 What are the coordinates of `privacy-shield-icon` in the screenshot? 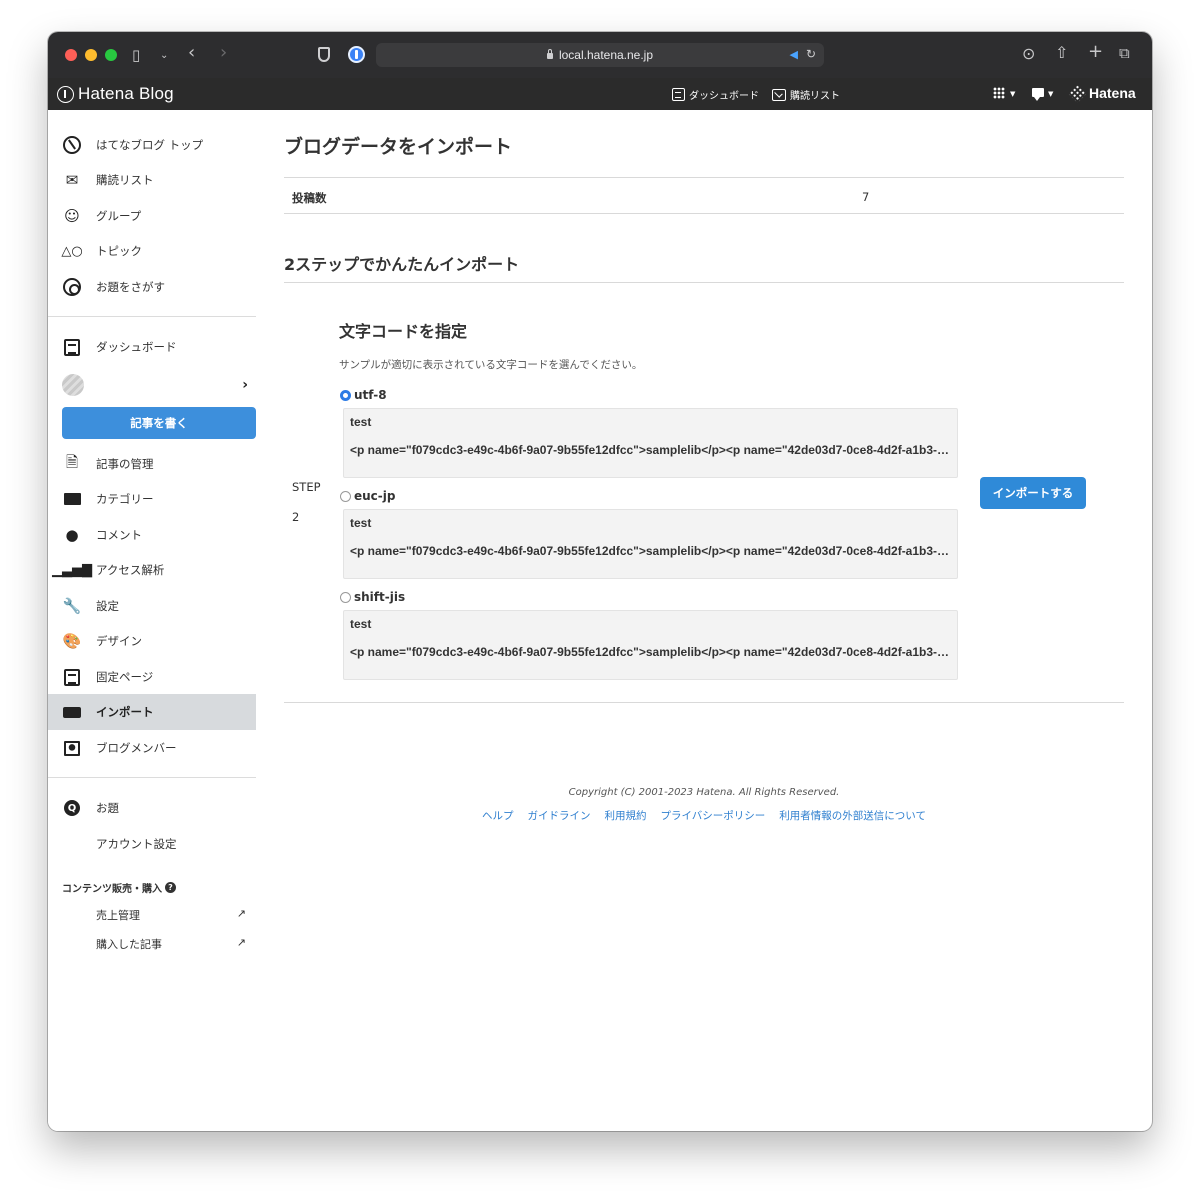 It's located at (324, 54).